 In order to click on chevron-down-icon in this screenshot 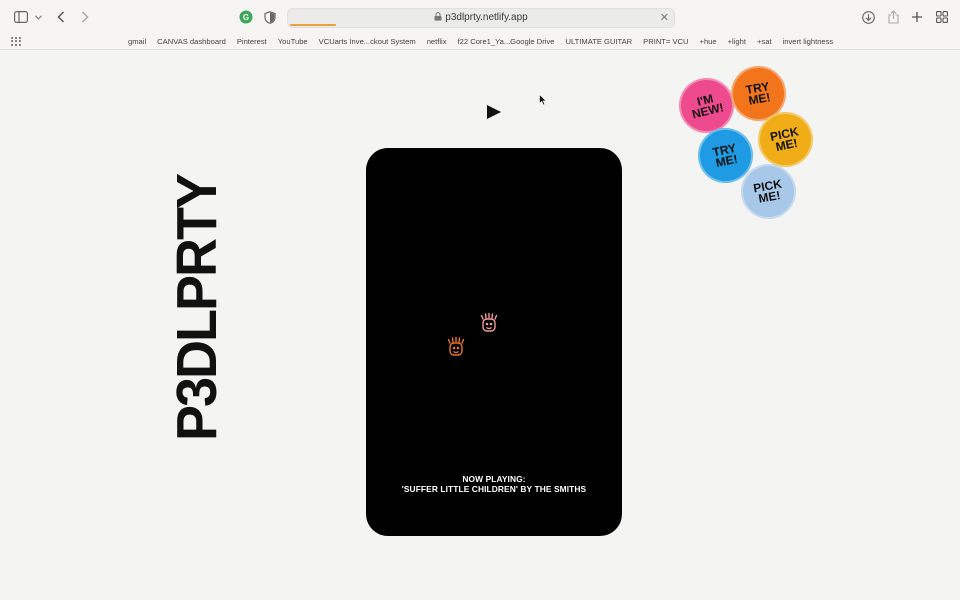, I will do `click(38, 17)`.